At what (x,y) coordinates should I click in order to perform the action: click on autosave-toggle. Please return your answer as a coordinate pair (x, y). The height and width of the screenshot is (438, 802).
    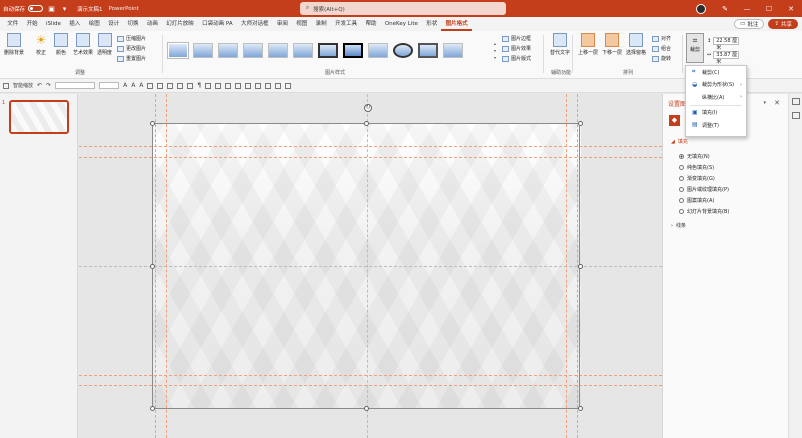
    Looking at the image, I should click on (36, 8).